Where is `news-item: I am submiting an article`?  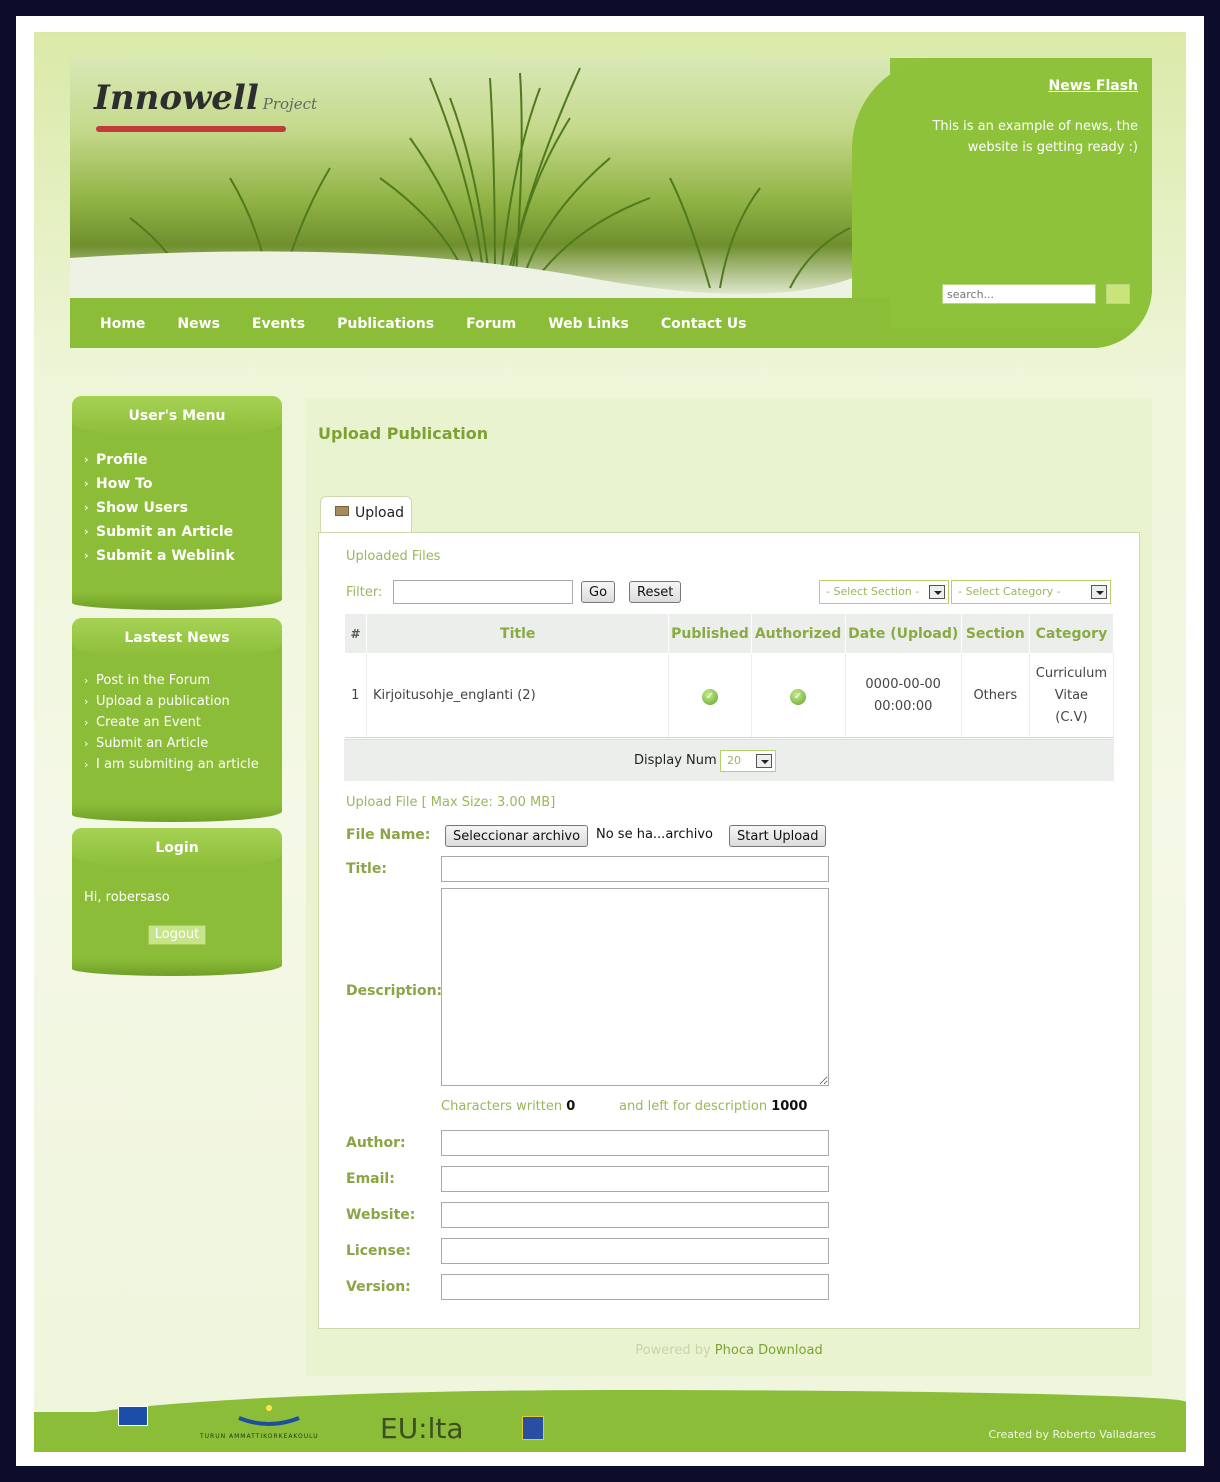 news-item: I am submiting an article is located at coordinates (183, 764).